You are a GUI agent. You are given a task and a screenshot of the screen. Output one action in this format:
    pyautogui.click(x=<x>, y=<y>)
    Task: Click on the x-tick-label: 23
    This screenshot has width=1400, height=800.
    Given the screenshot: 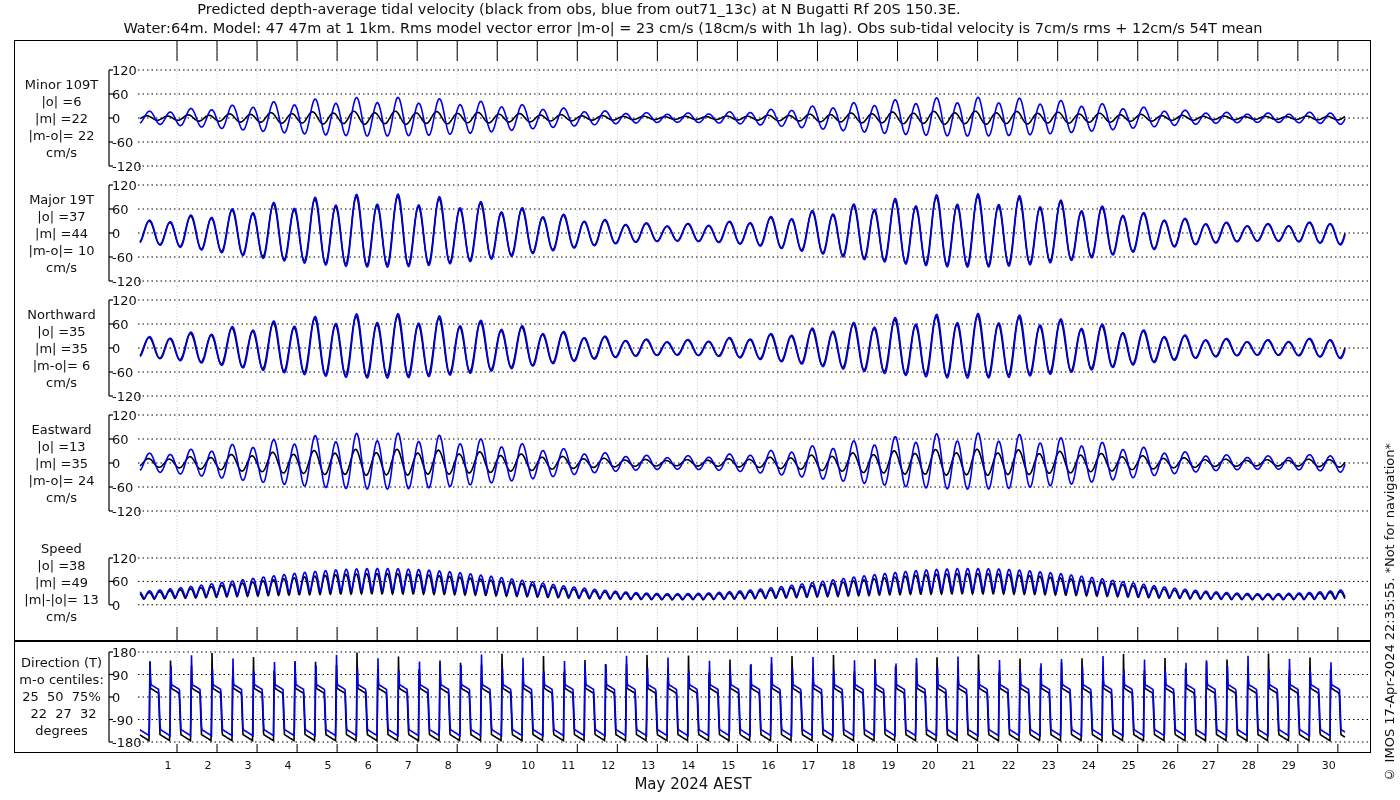 What is the action you would take?
    pyautogui.click(x=1048, y=765)
    